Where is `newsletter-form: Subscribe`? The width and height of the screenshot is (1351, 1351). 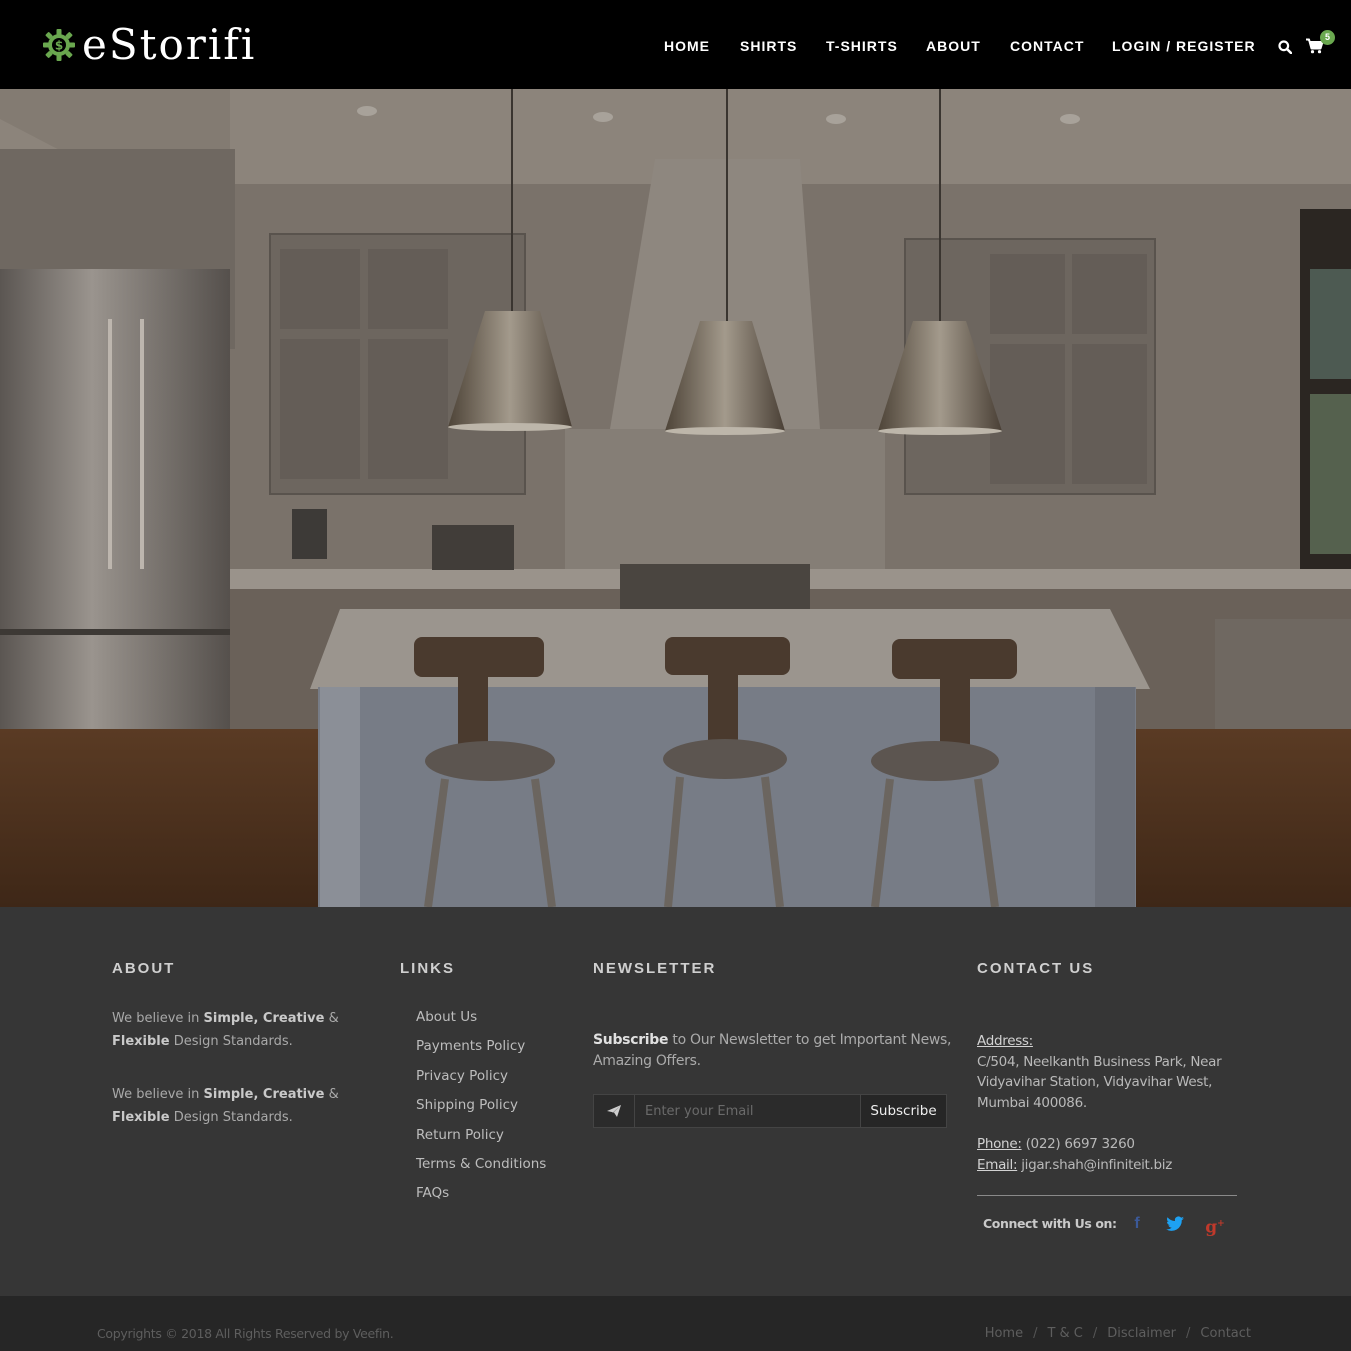
newsletter-form: Subscribe is located at coordinates (770, 1111).